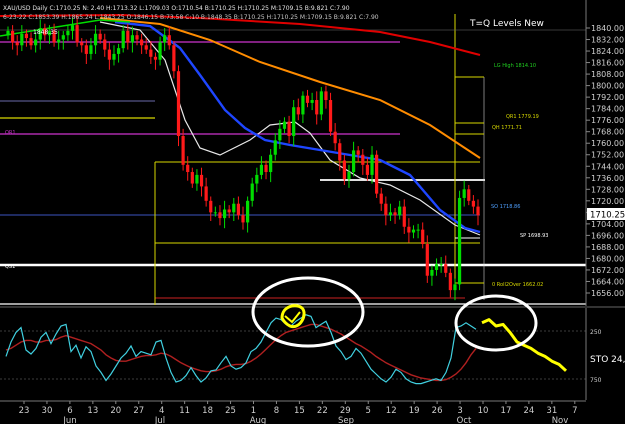 The image size is (625, 424). Describe the element at coordinates (607, 189) in the screenshot. I see `price-tick-label: 1728.00` at that location.